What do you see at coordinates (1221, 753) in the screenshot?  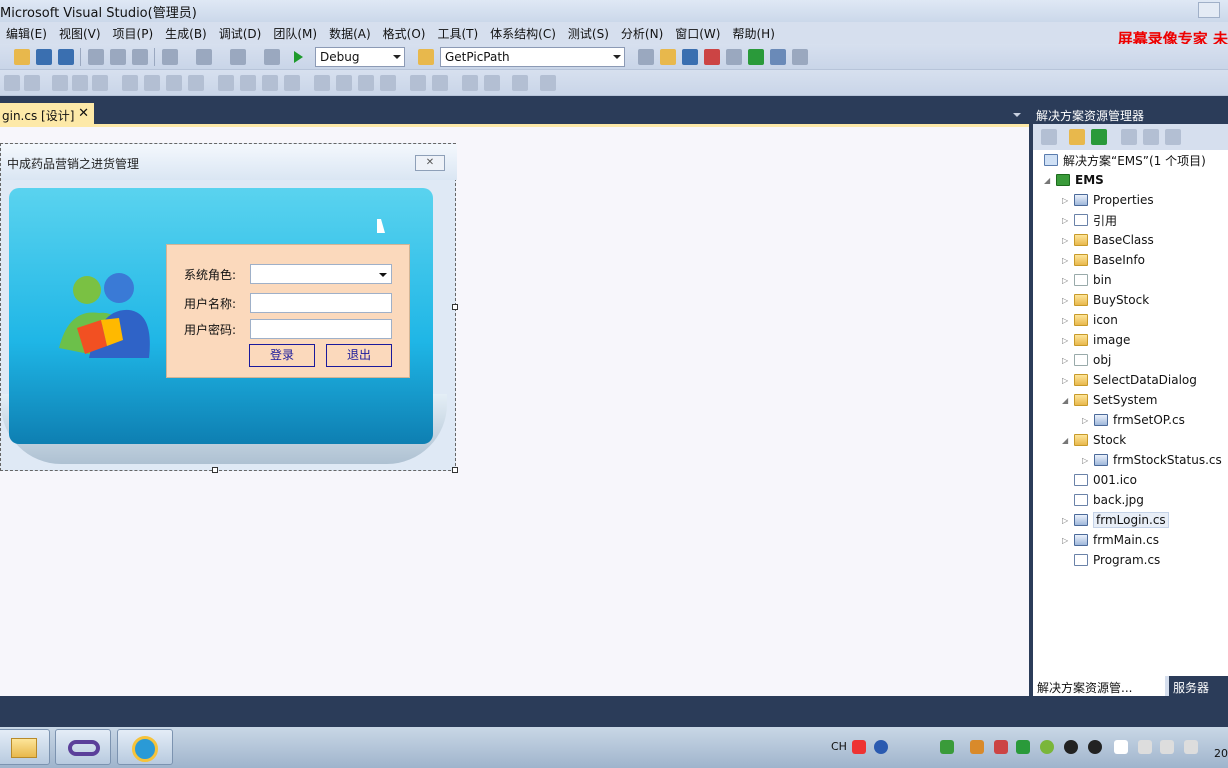 I see `clock: 20` at bounding box center [1221, 753].